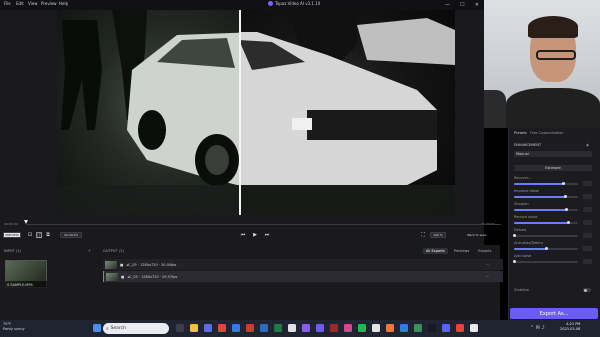 Image resolution: width=600 pixels, height=337 pixels. I want to click on side-by-side-icon: ⧉, so click(48, 235).